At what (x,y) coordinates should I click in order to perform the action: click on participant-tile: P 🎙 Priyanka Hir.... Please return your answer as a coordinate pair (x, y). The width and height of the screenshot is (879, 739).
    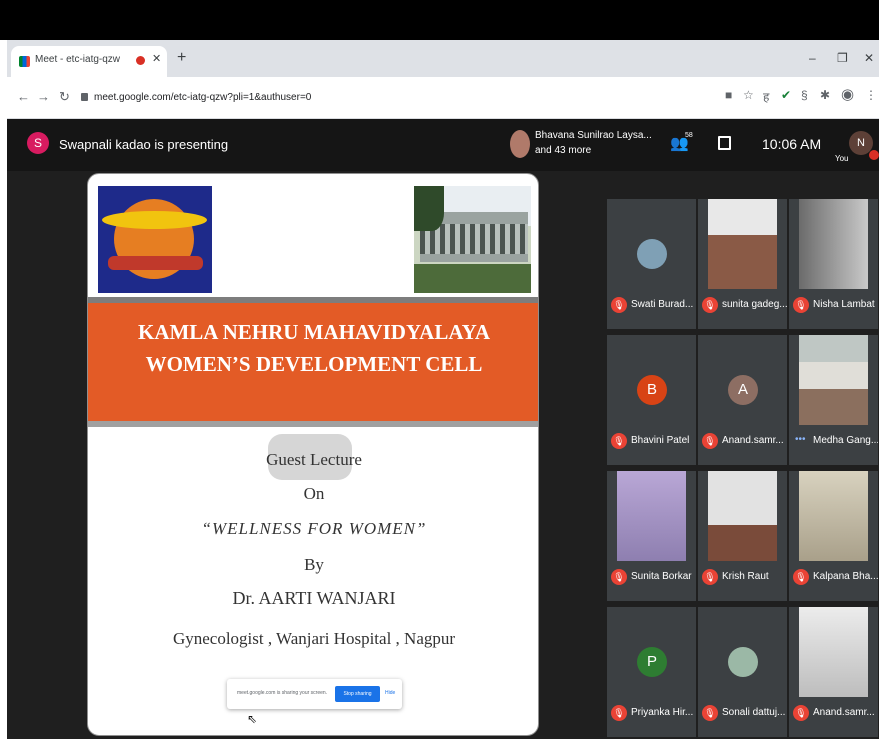
    Looking at the image, I should click on (651, 672).